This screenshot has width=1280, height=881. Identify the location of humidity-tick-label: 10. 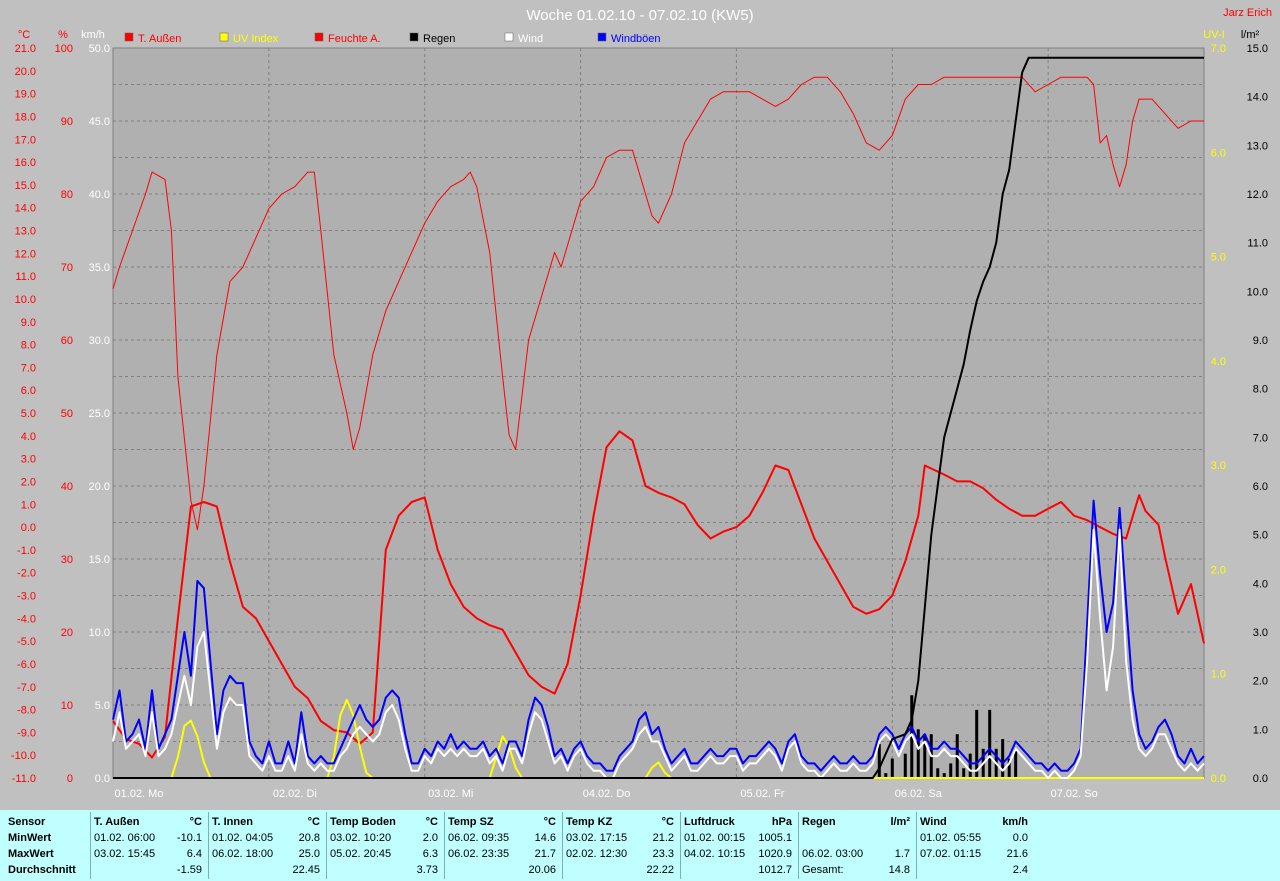
(67, 706).